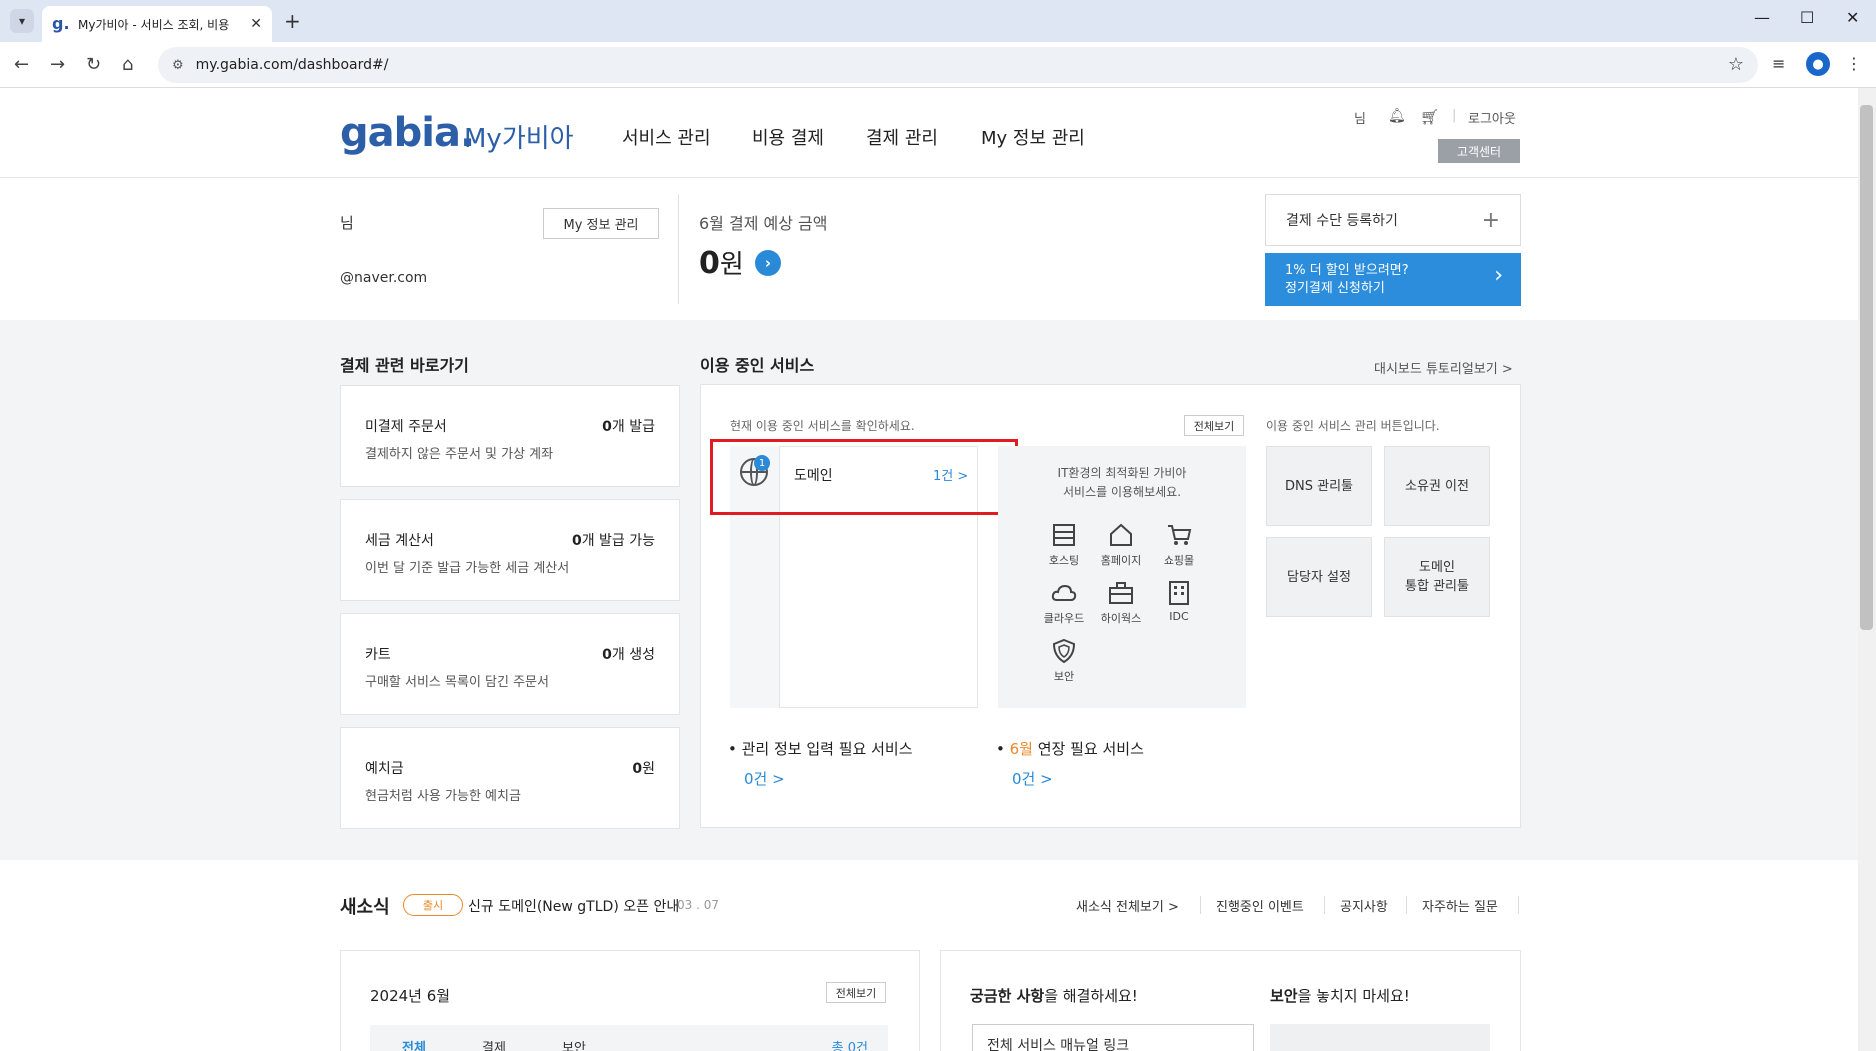 This screenshot has height=1051, width=1876. I want to click on register-payment-method-button: 결제 수단 등록하기 +, so click(1393, 220).